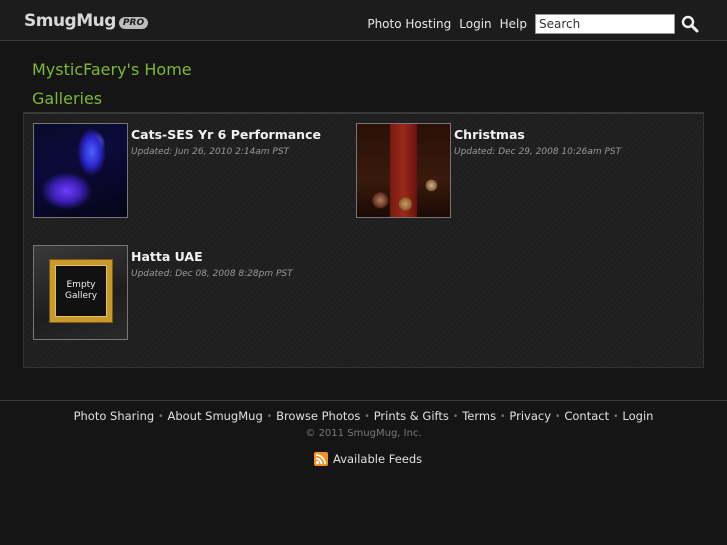  What do you see at coordinates (210, 152) in the screenshot?
I see `gallery-updated: Updated: Jun 26, 2010 2:14am PST` at bounding box center [210, 152].